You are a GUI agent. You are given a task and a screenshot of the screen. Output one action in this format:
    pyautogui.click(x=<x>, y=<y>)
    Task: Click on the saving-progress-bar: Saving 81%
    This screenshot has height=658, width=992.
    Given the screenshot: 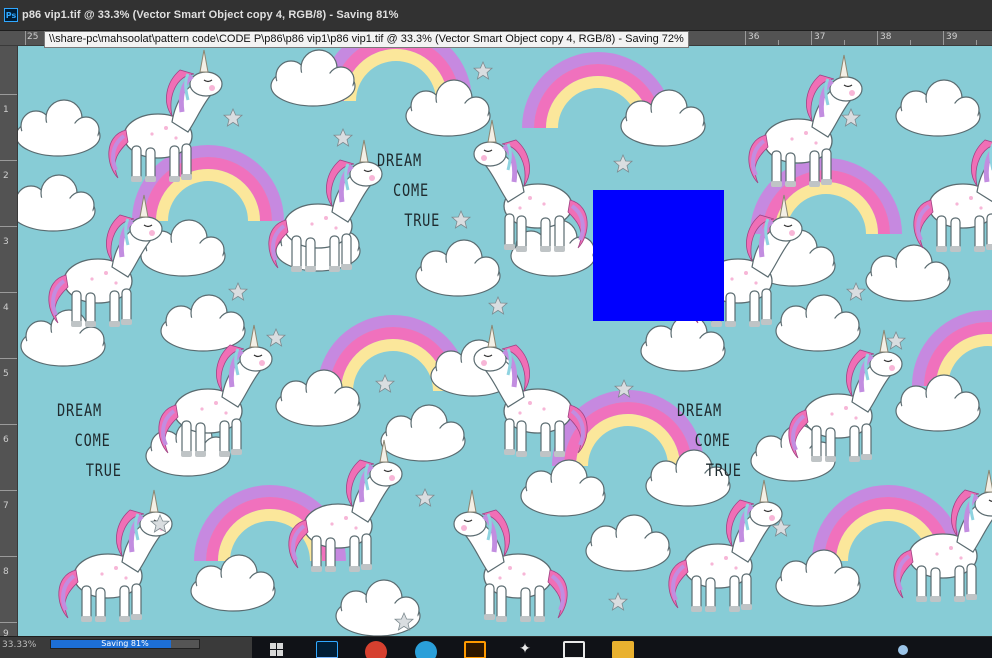 What is the action you would take?
    pyautogui.click(x=125, y=644)
    